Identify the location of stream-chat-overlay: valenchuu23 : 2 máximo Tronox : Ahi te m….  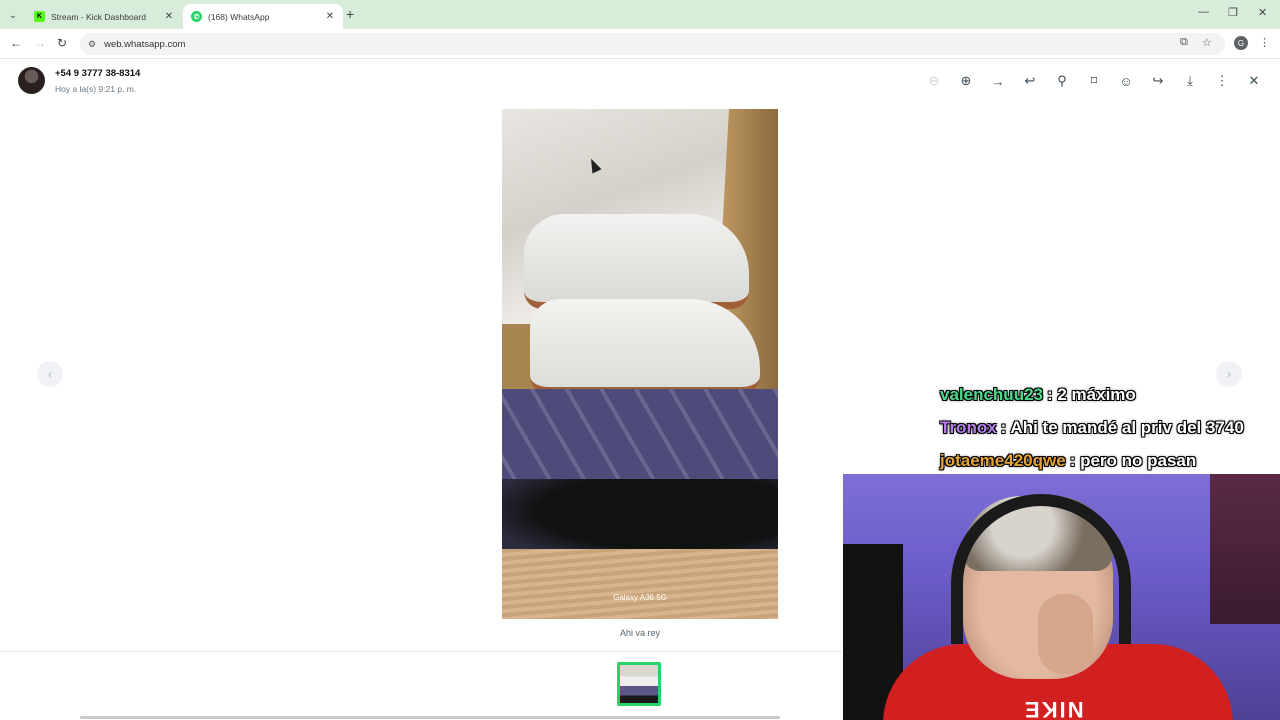
(1110, 427).